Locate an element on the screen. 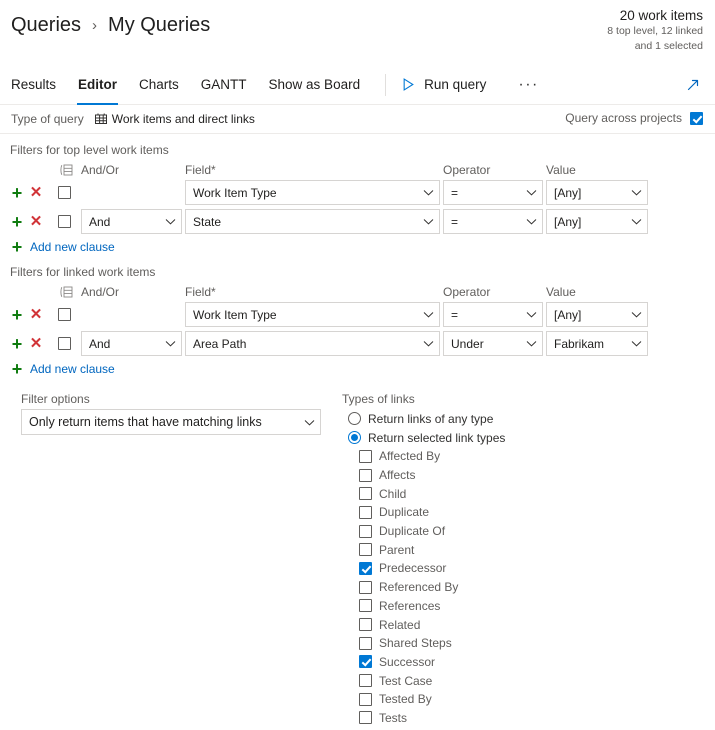  value-dropdown: Fabrikam is located at coordinates (597, 343).